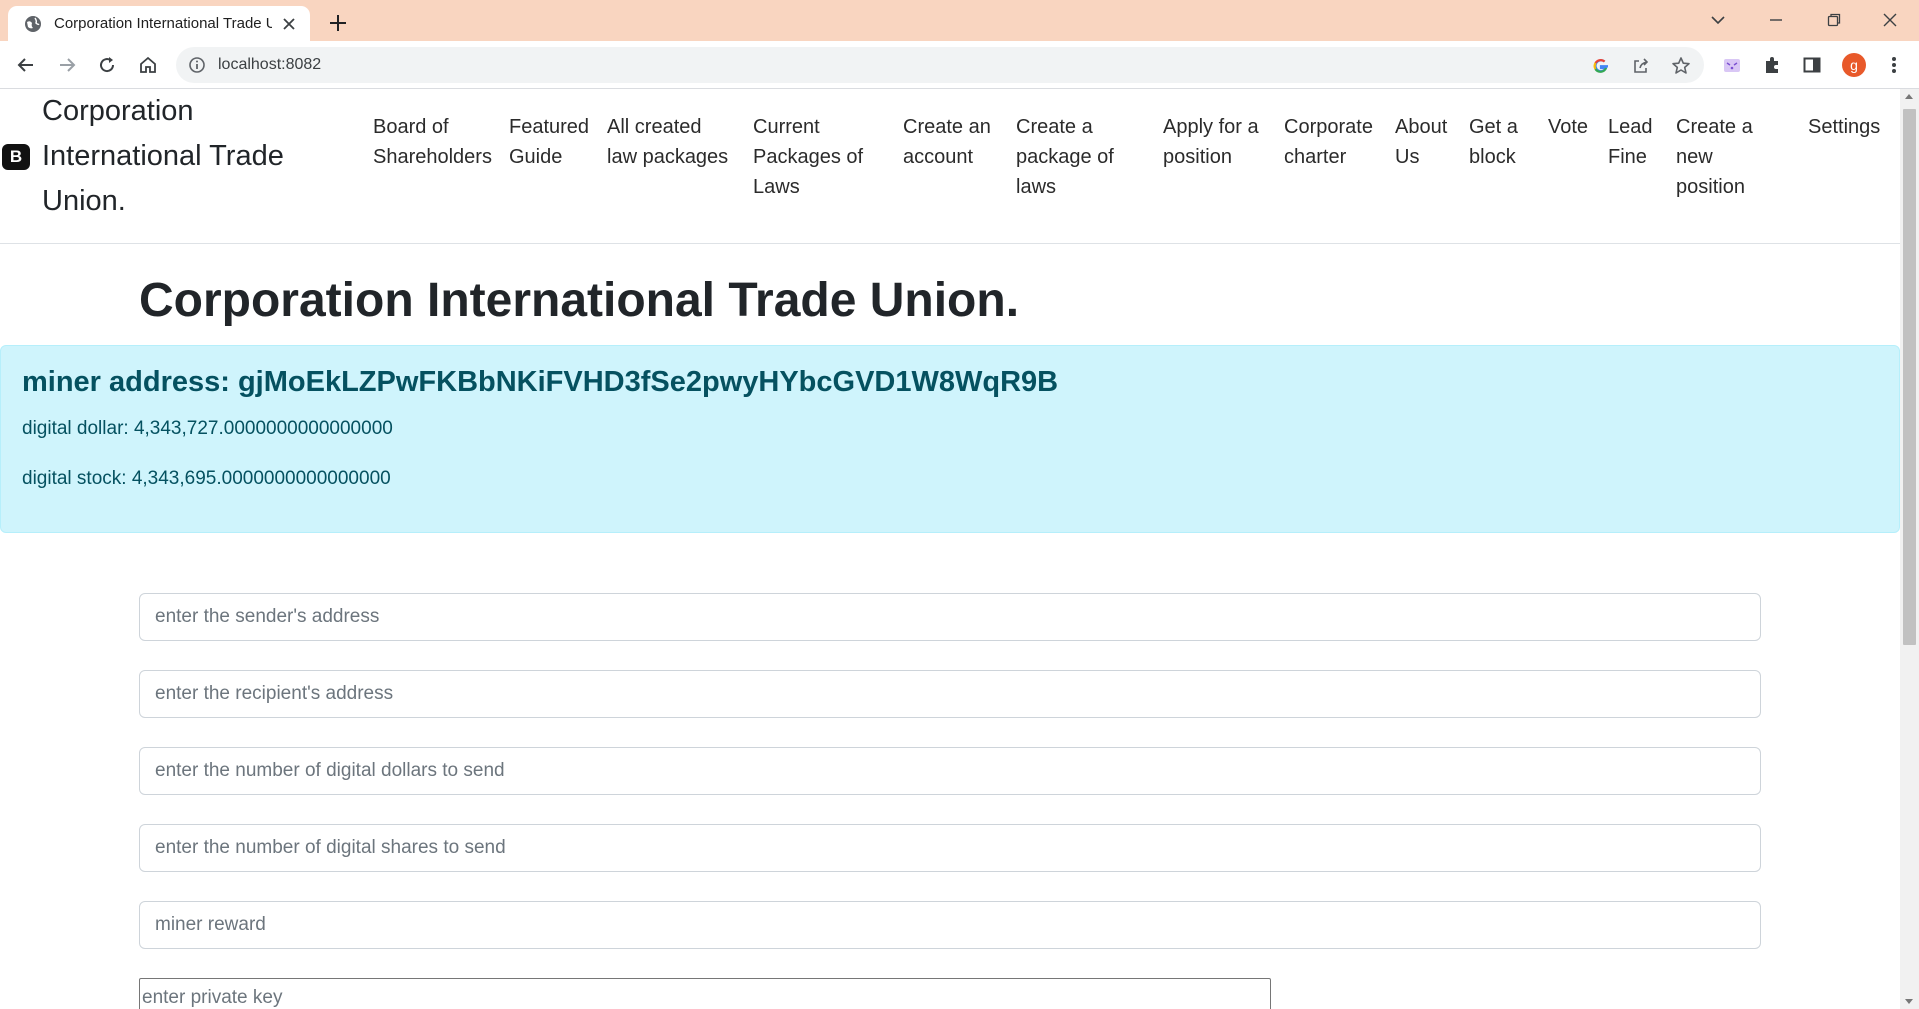 The height and width of the screenshot is (1009, 1919). Describe the element at coordinates (1493, 127) in the screenshot. I see `nav-link-line: Get a` at that location.